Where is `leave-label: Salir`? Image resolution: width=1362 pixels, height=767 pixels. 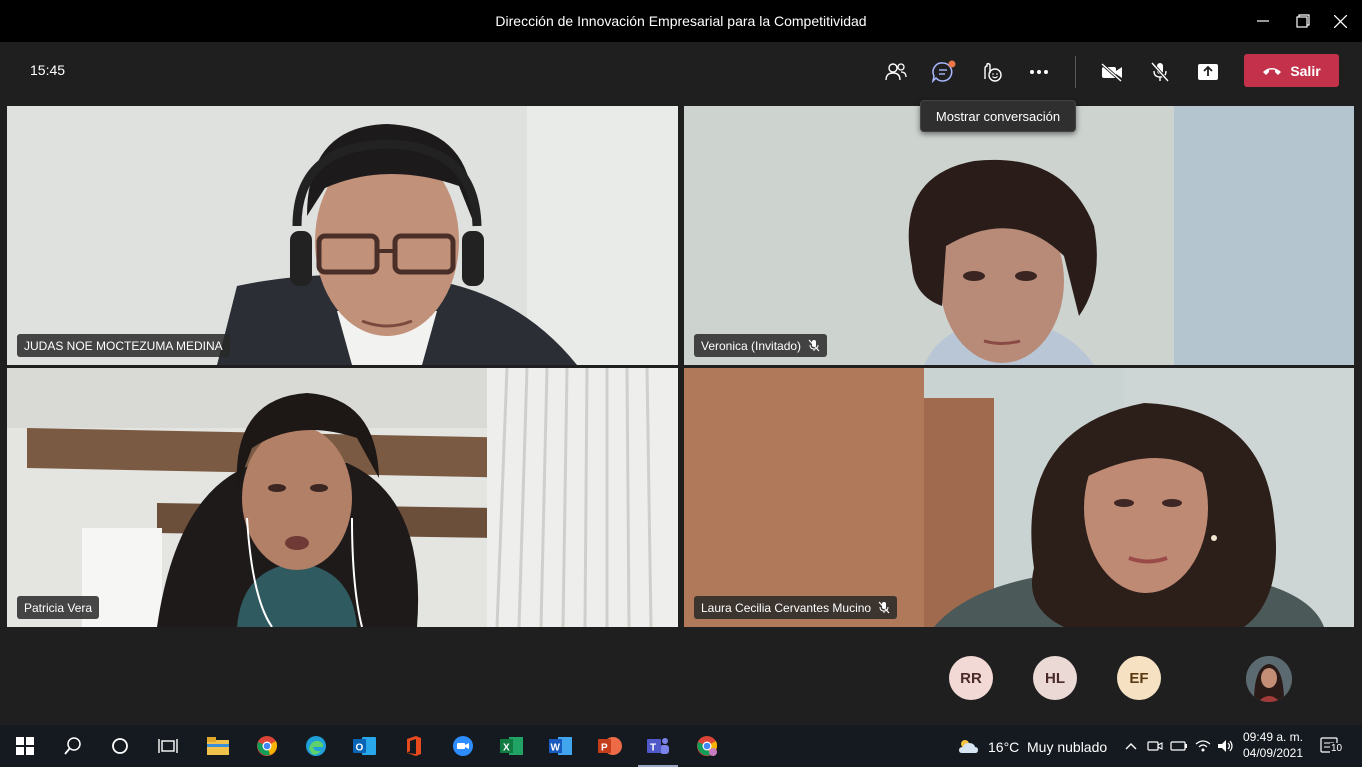
leave-label: Salir is located at coordinates (1305, 70).